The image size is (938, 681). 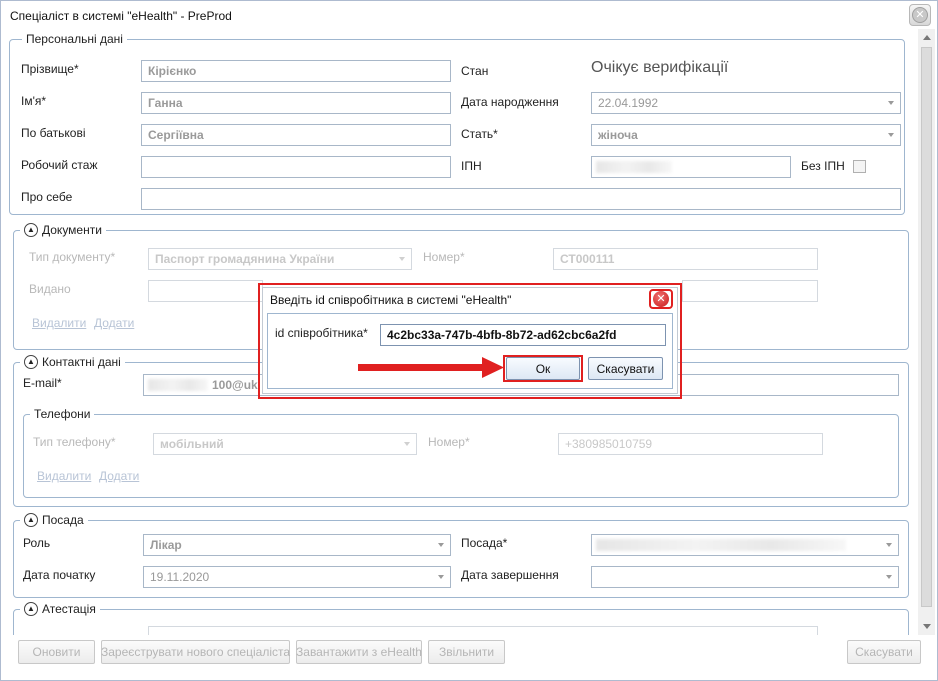 I want to click on contacts-legend: ▲ Контактні дані, so click(x=72, y=362).